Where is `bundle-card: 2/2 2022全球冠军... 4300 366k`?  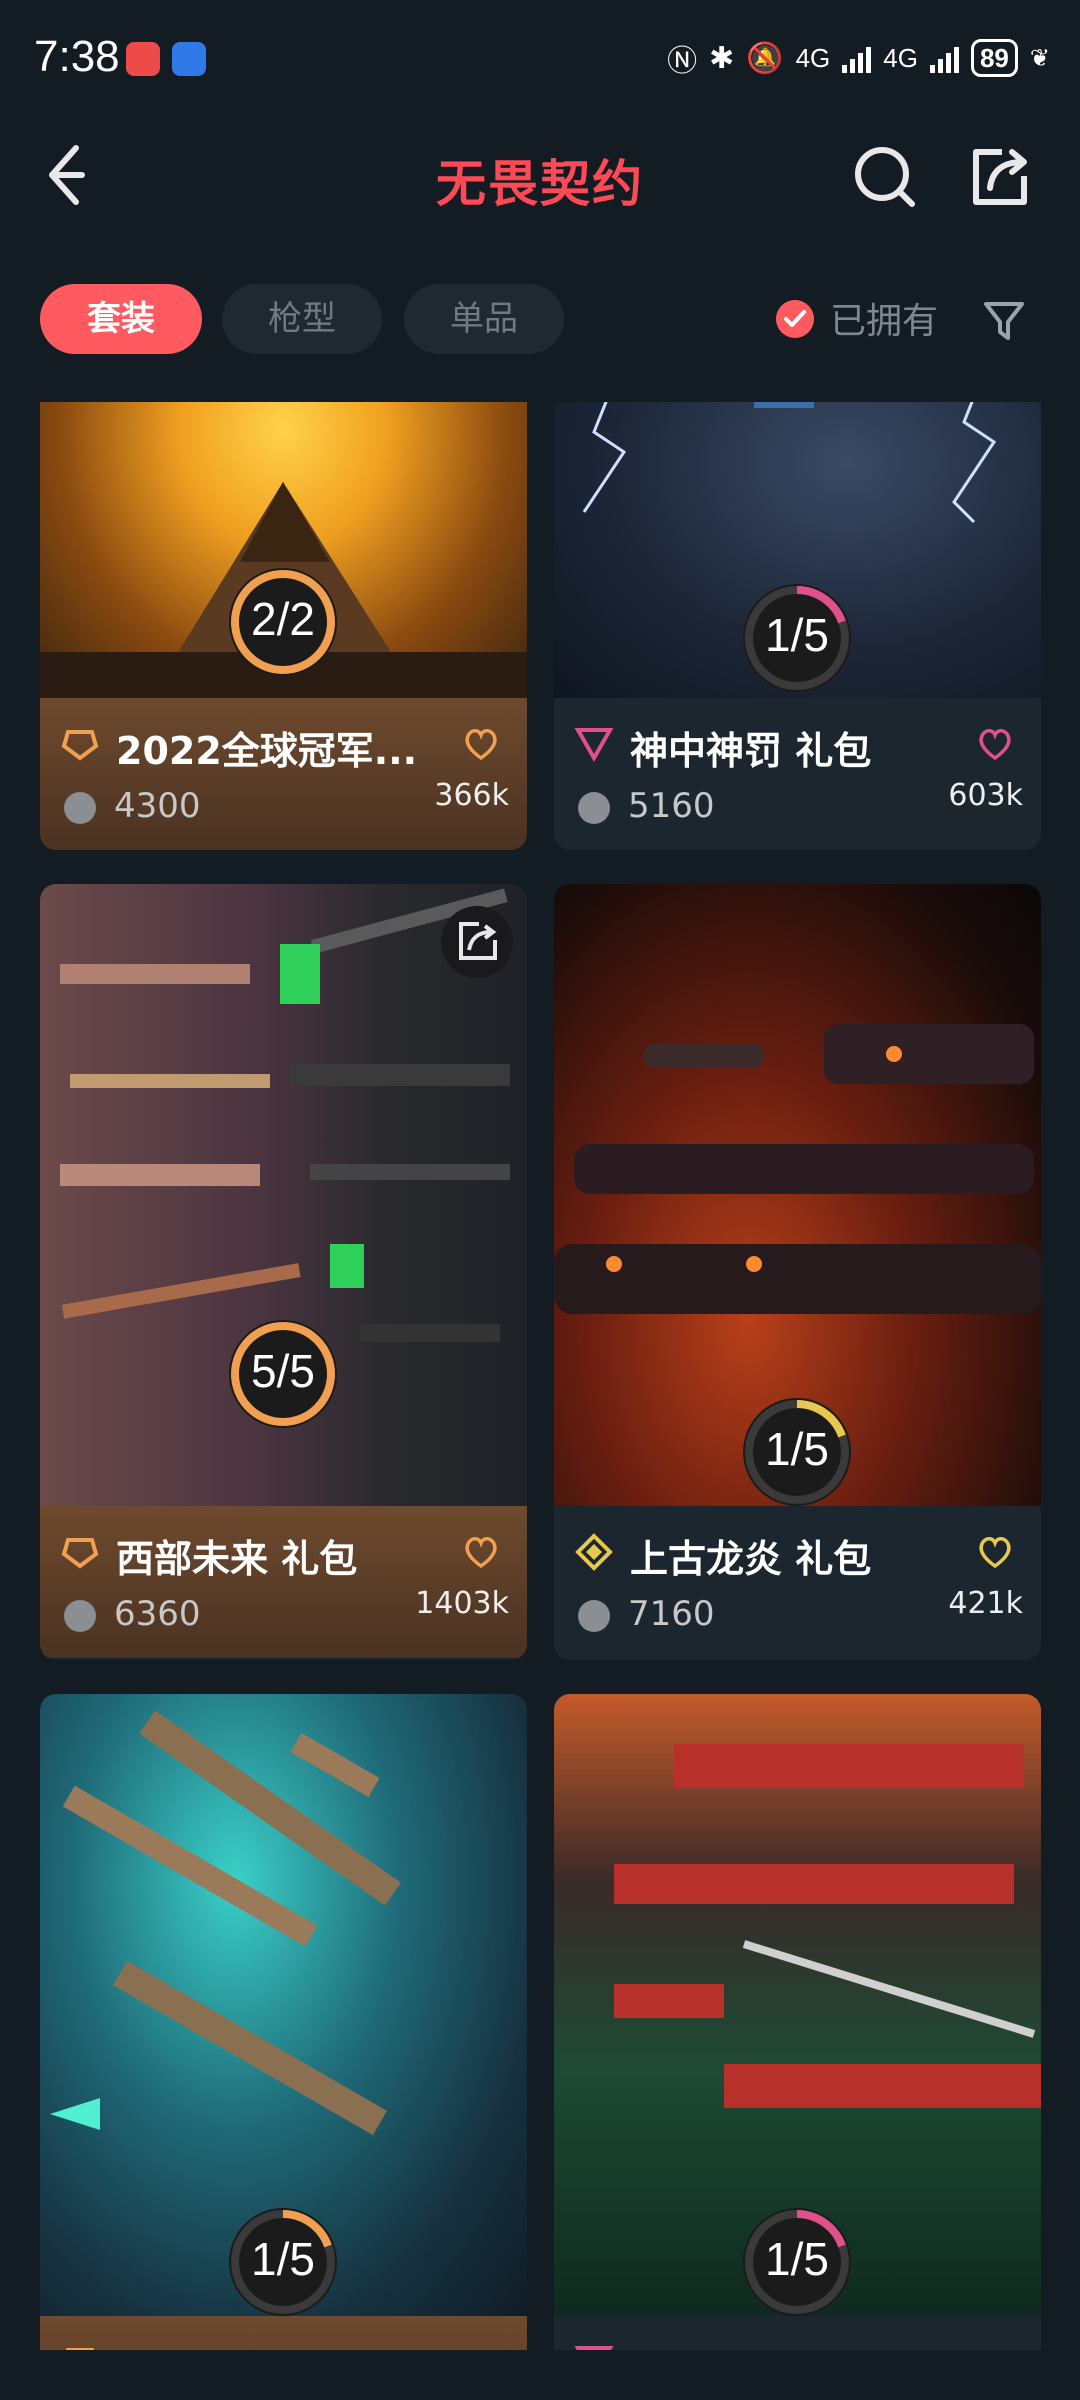
bundle-card: 2/2 2022全球冠军... 4300 366k is located at coordinates (283, 626).